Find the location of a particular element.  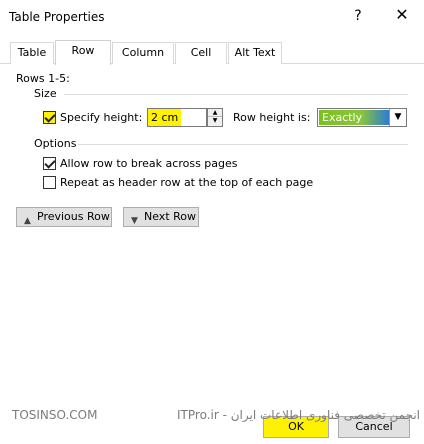

allow-break-checkbox is located at coordinates (49, 163).